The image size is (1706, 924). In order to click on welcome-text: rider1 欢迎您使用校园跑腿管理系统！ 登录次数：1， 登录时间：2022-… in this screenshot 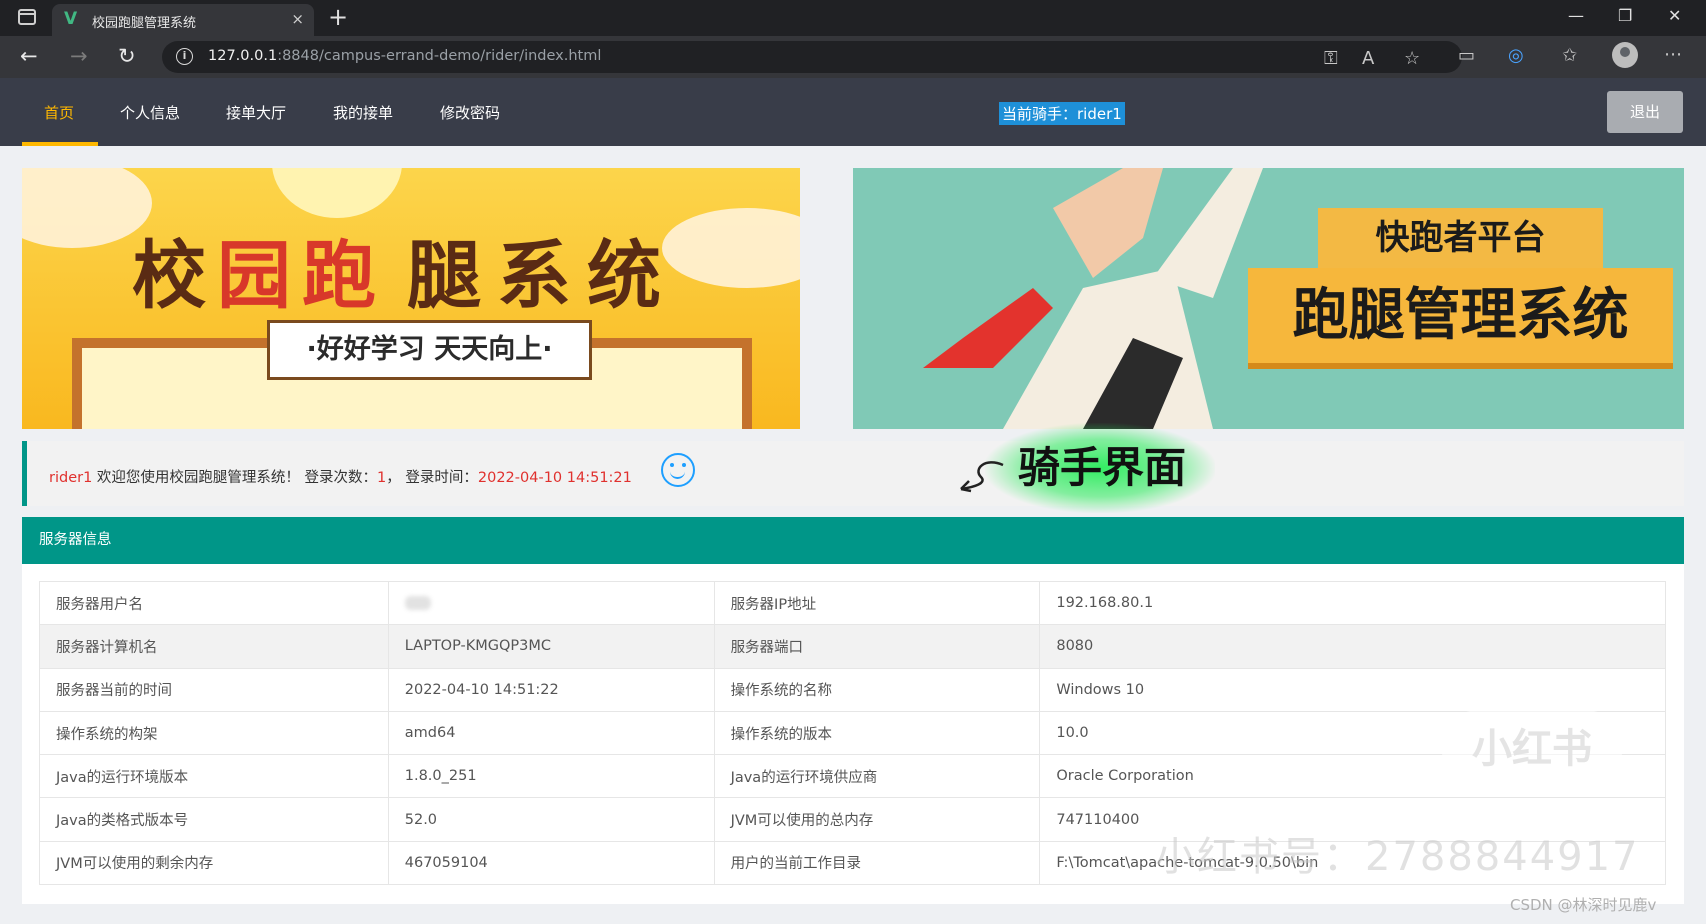, I will do `click(340, 478)`.